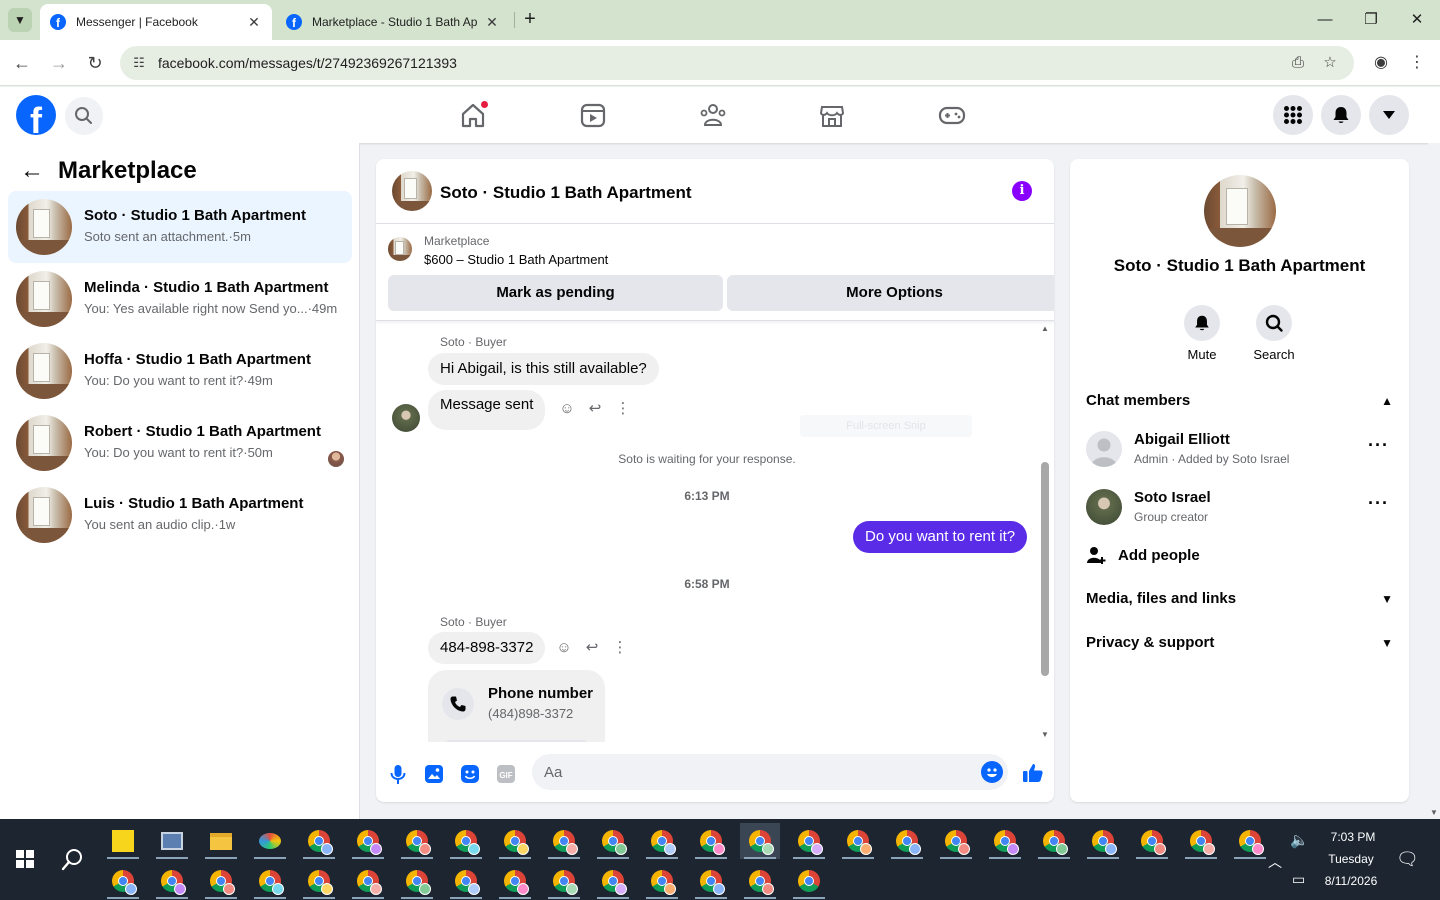 The height and width of the screenshot is (900, 1440). I want to click on clock-date: 8/11/2026, so click(1351, 881).